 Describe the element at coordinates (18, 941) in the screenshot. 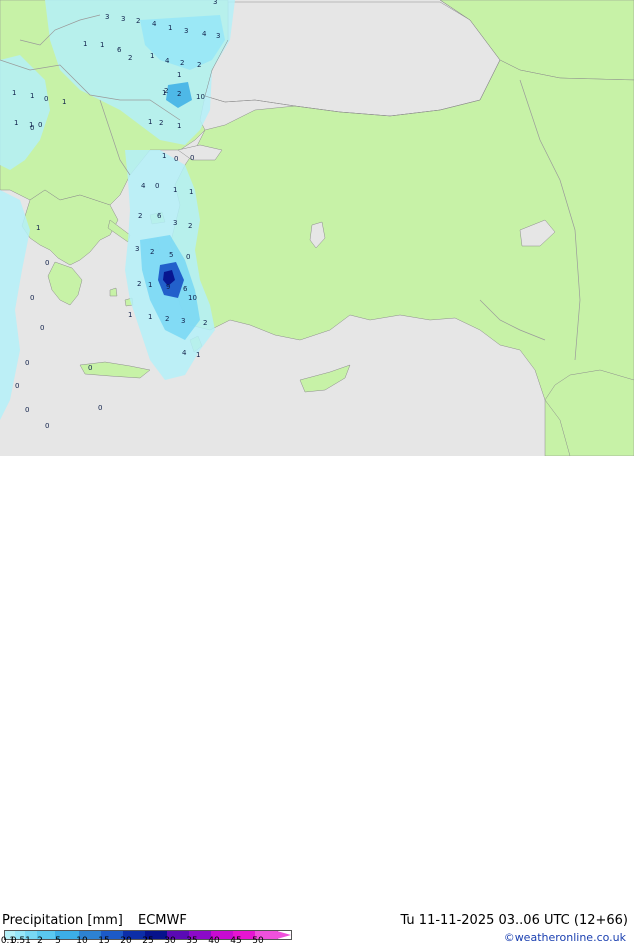

I see `scale-tick-label: 0.5` at that location.